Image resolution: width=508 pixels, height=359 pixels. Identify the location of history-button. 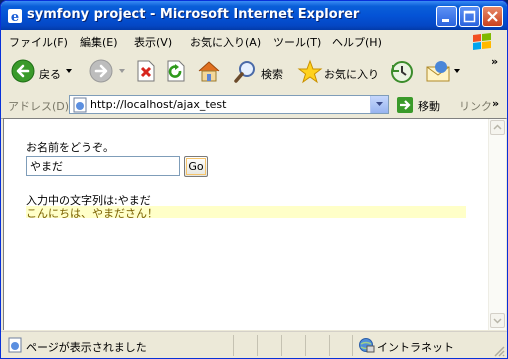
(402, 72).